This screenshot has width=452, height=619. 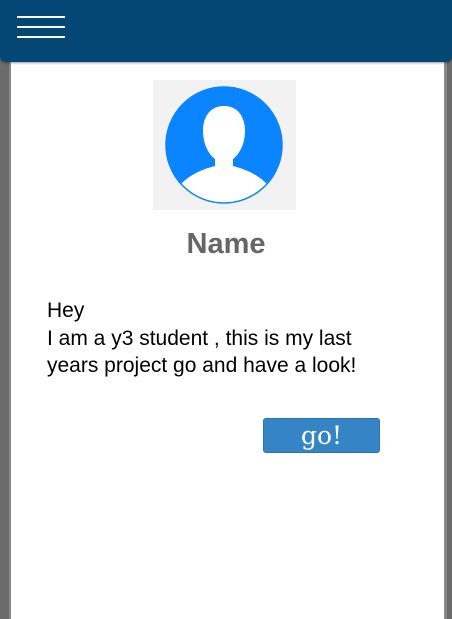 I want to click on bio-line: years project go and have a look!, so click(x=202, y=365).